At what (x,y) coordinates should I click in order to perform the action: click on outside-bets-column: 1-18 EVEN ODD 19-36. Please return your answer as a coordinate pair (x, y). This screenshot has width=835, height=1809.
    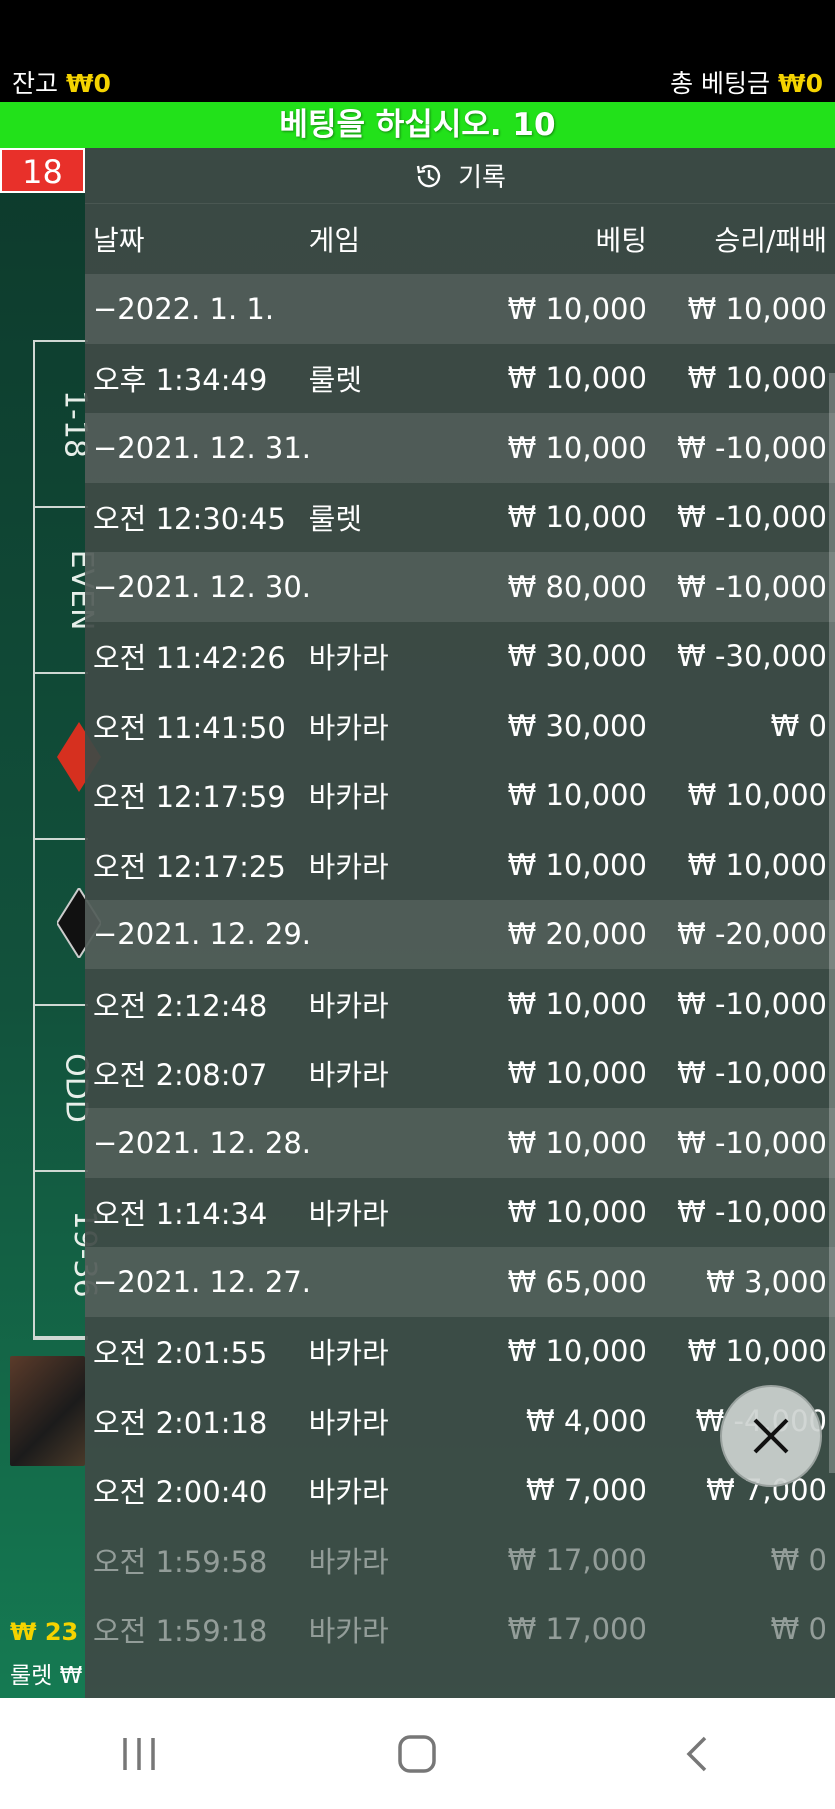
    Looking at the image, I should click on (67, 840).